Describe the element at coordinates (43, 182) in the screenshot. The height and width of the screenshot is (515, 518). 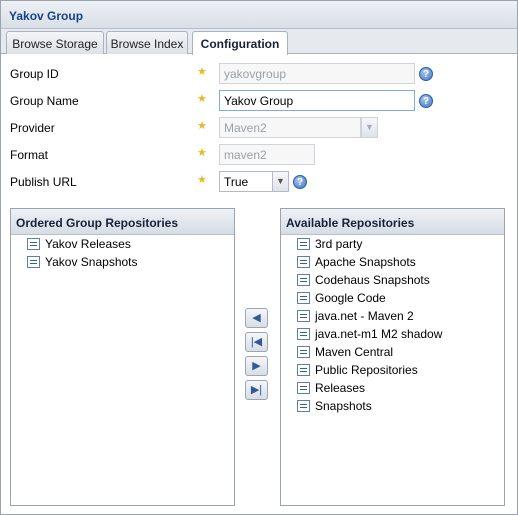
I see `publish-url-label: Publish URL` at that location.